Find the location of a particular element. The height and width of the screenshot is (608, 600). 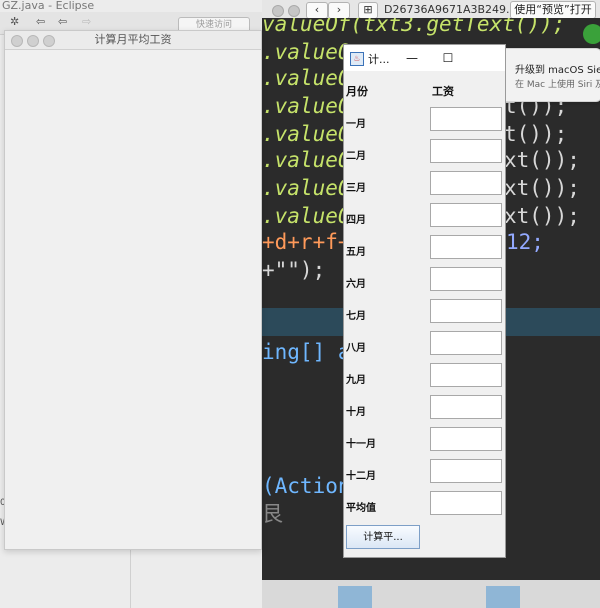

notification-title: 升级到 macOS Sierra is located at coordinates (557, 70).